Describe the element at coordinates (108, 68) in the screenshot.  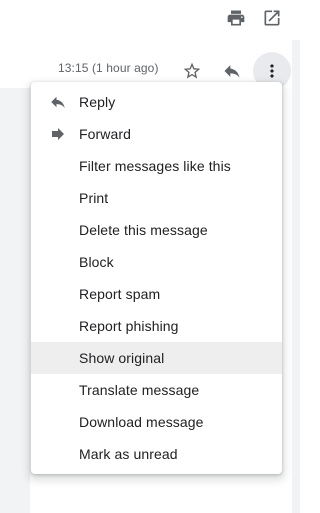
I see `message-timestamp: 13:15 (1 hour ago)` at that location.